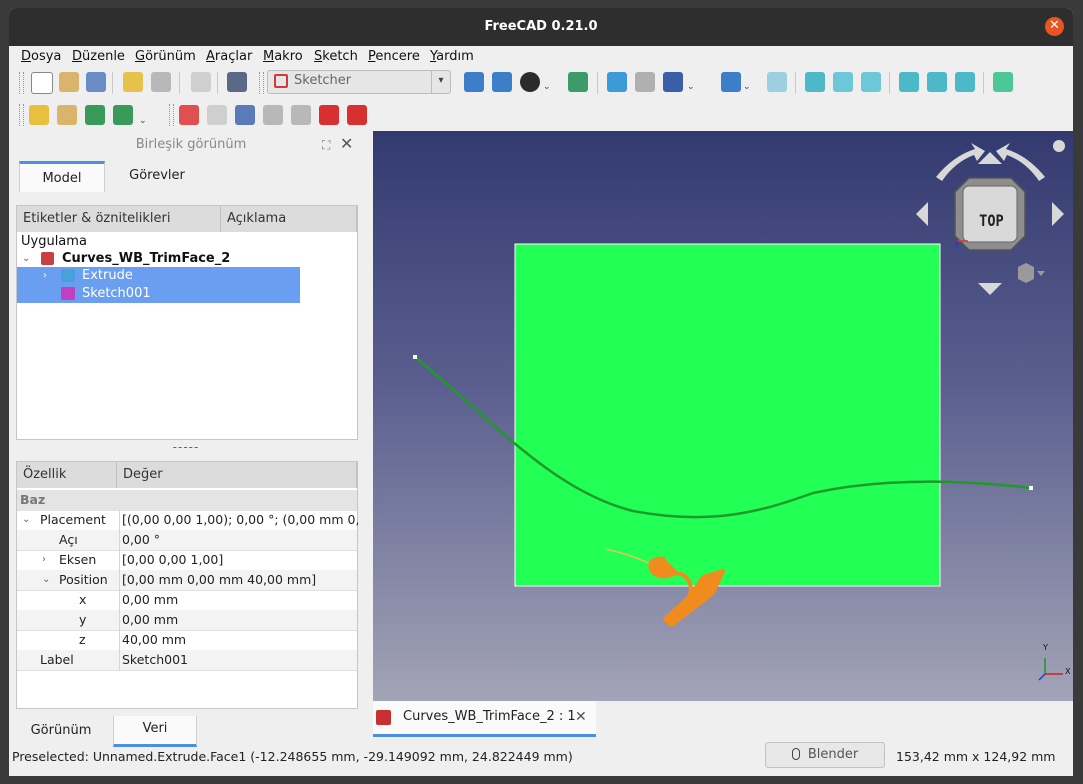 Image resolution: width=1083 pixels, height=784 pixels. I want to click on open-folder-icon, so click(69, 82).